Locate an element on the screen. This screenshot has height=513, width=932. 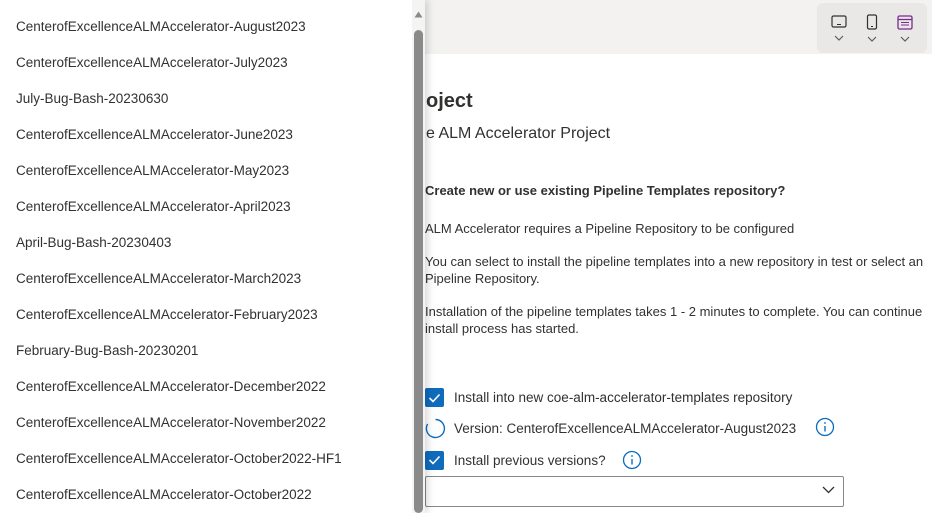
dropdown-option: April-Bug-Bash-20230403 is located at coordinates (206, 242).